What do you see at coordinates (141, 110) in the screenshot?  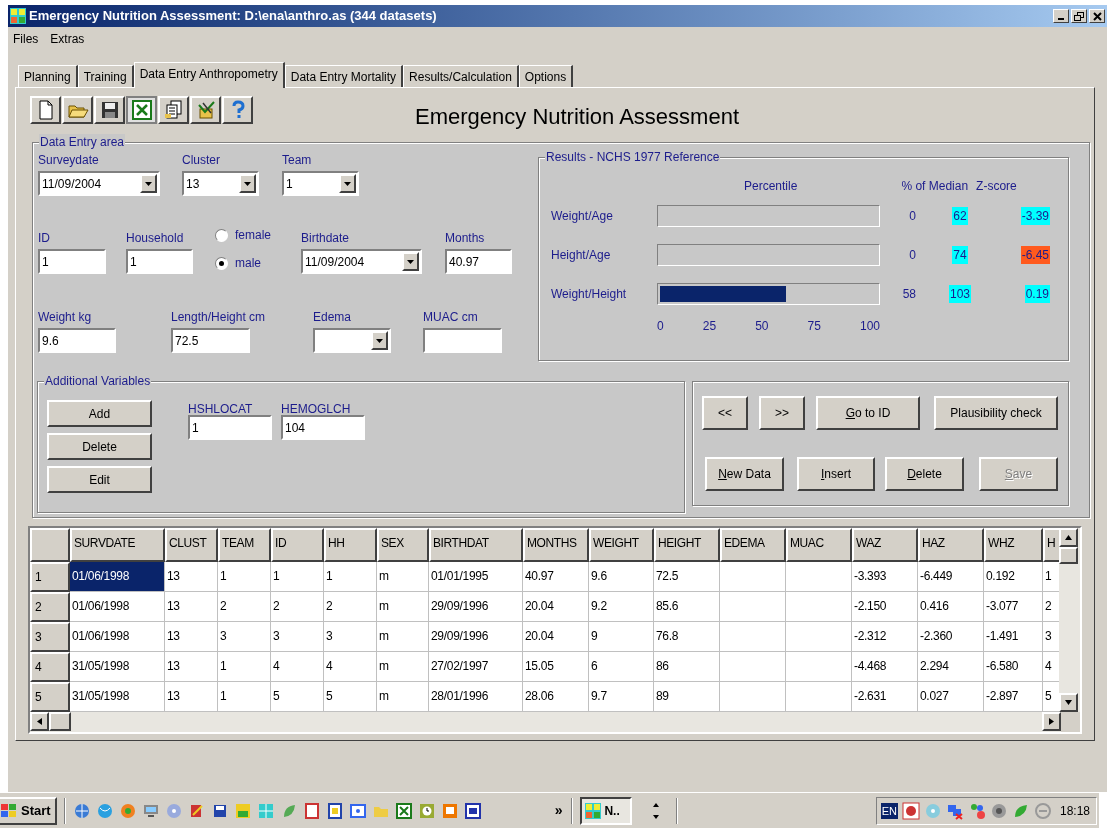 I see `toolbar-button` at bounding box center [141, 110].